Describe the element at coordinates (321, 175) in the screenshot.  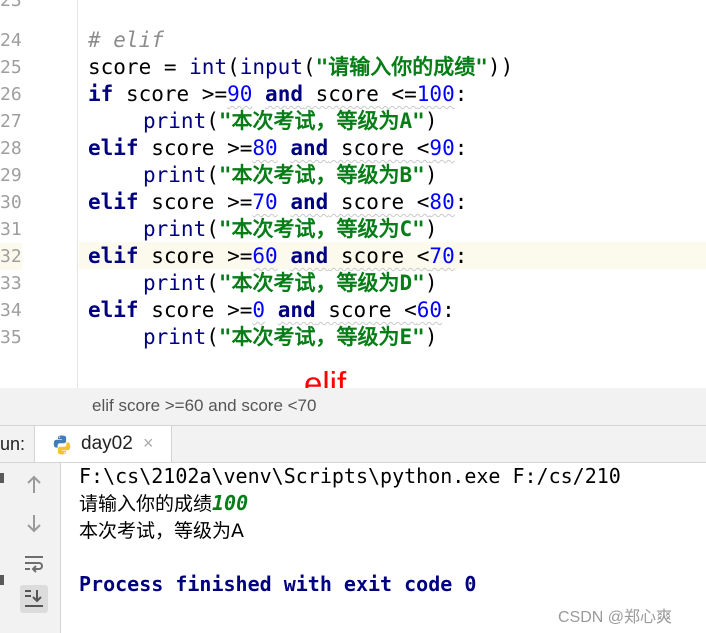
I see `code-string: "本次考试，等级为B"` at that location.